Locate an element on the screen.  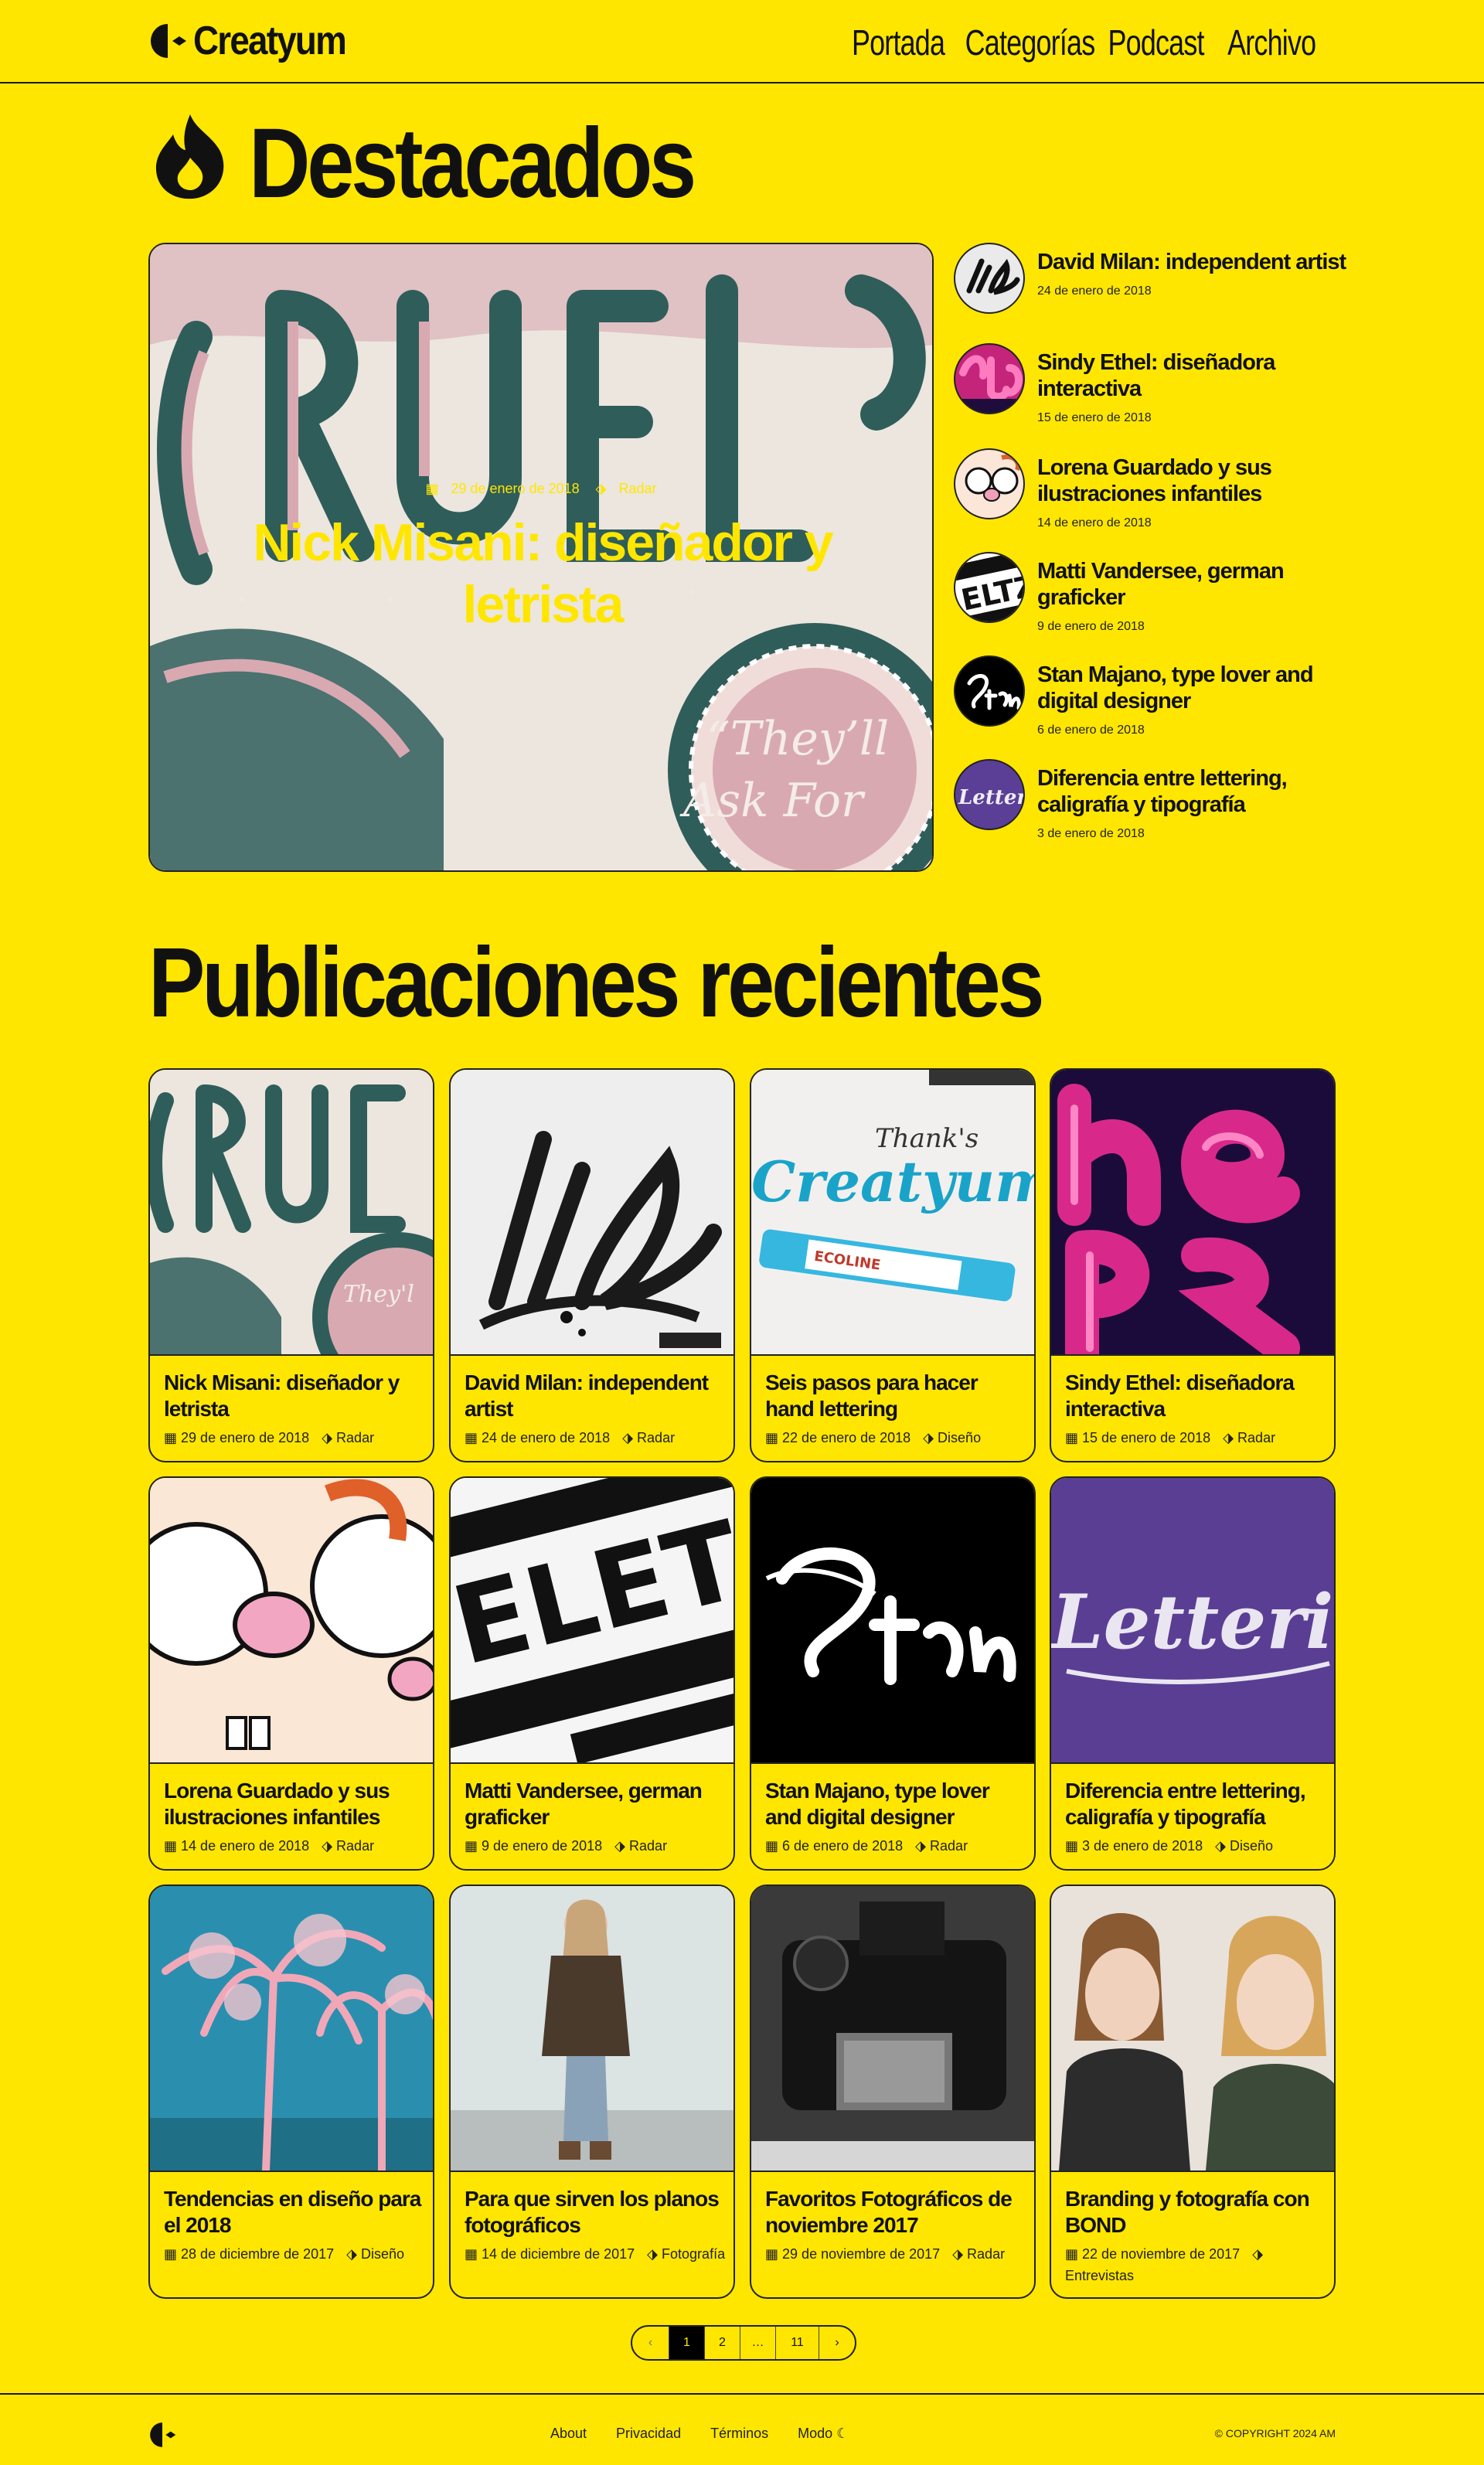
page-11-button: 11 is located at coordinates (797, 2343).